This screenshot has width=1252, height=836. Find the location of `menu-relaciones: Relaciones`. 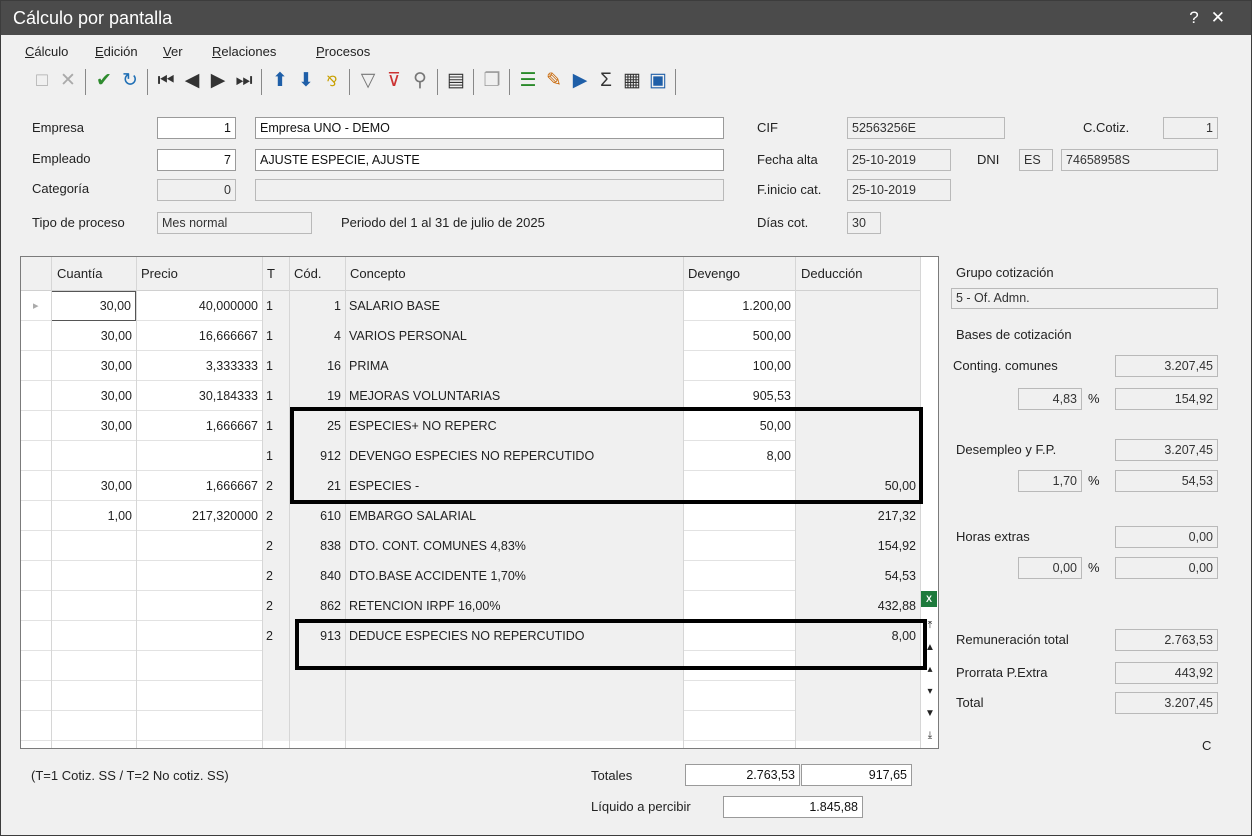

menu-relaciones: Relaciones is located at coordinates (244, 51).